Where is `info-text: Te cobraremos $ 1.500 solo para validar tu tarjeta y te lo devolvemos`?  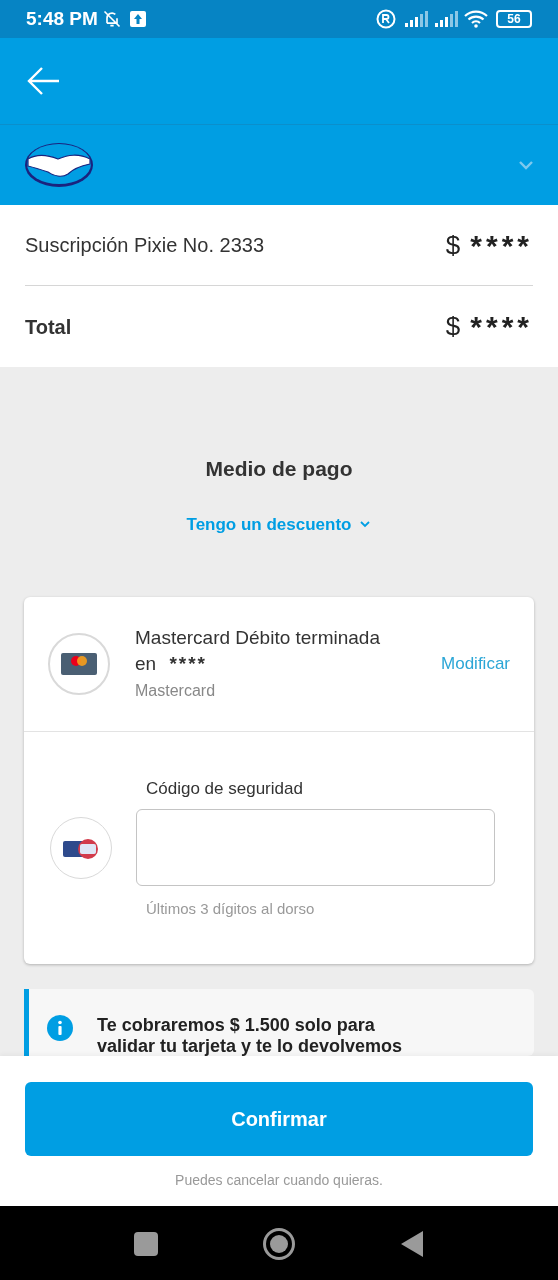 info-text: Te cobraremos $ 1.500 solo para validar tu tarjeta y te lo devolvemos is located at coordinates (250, 1035).